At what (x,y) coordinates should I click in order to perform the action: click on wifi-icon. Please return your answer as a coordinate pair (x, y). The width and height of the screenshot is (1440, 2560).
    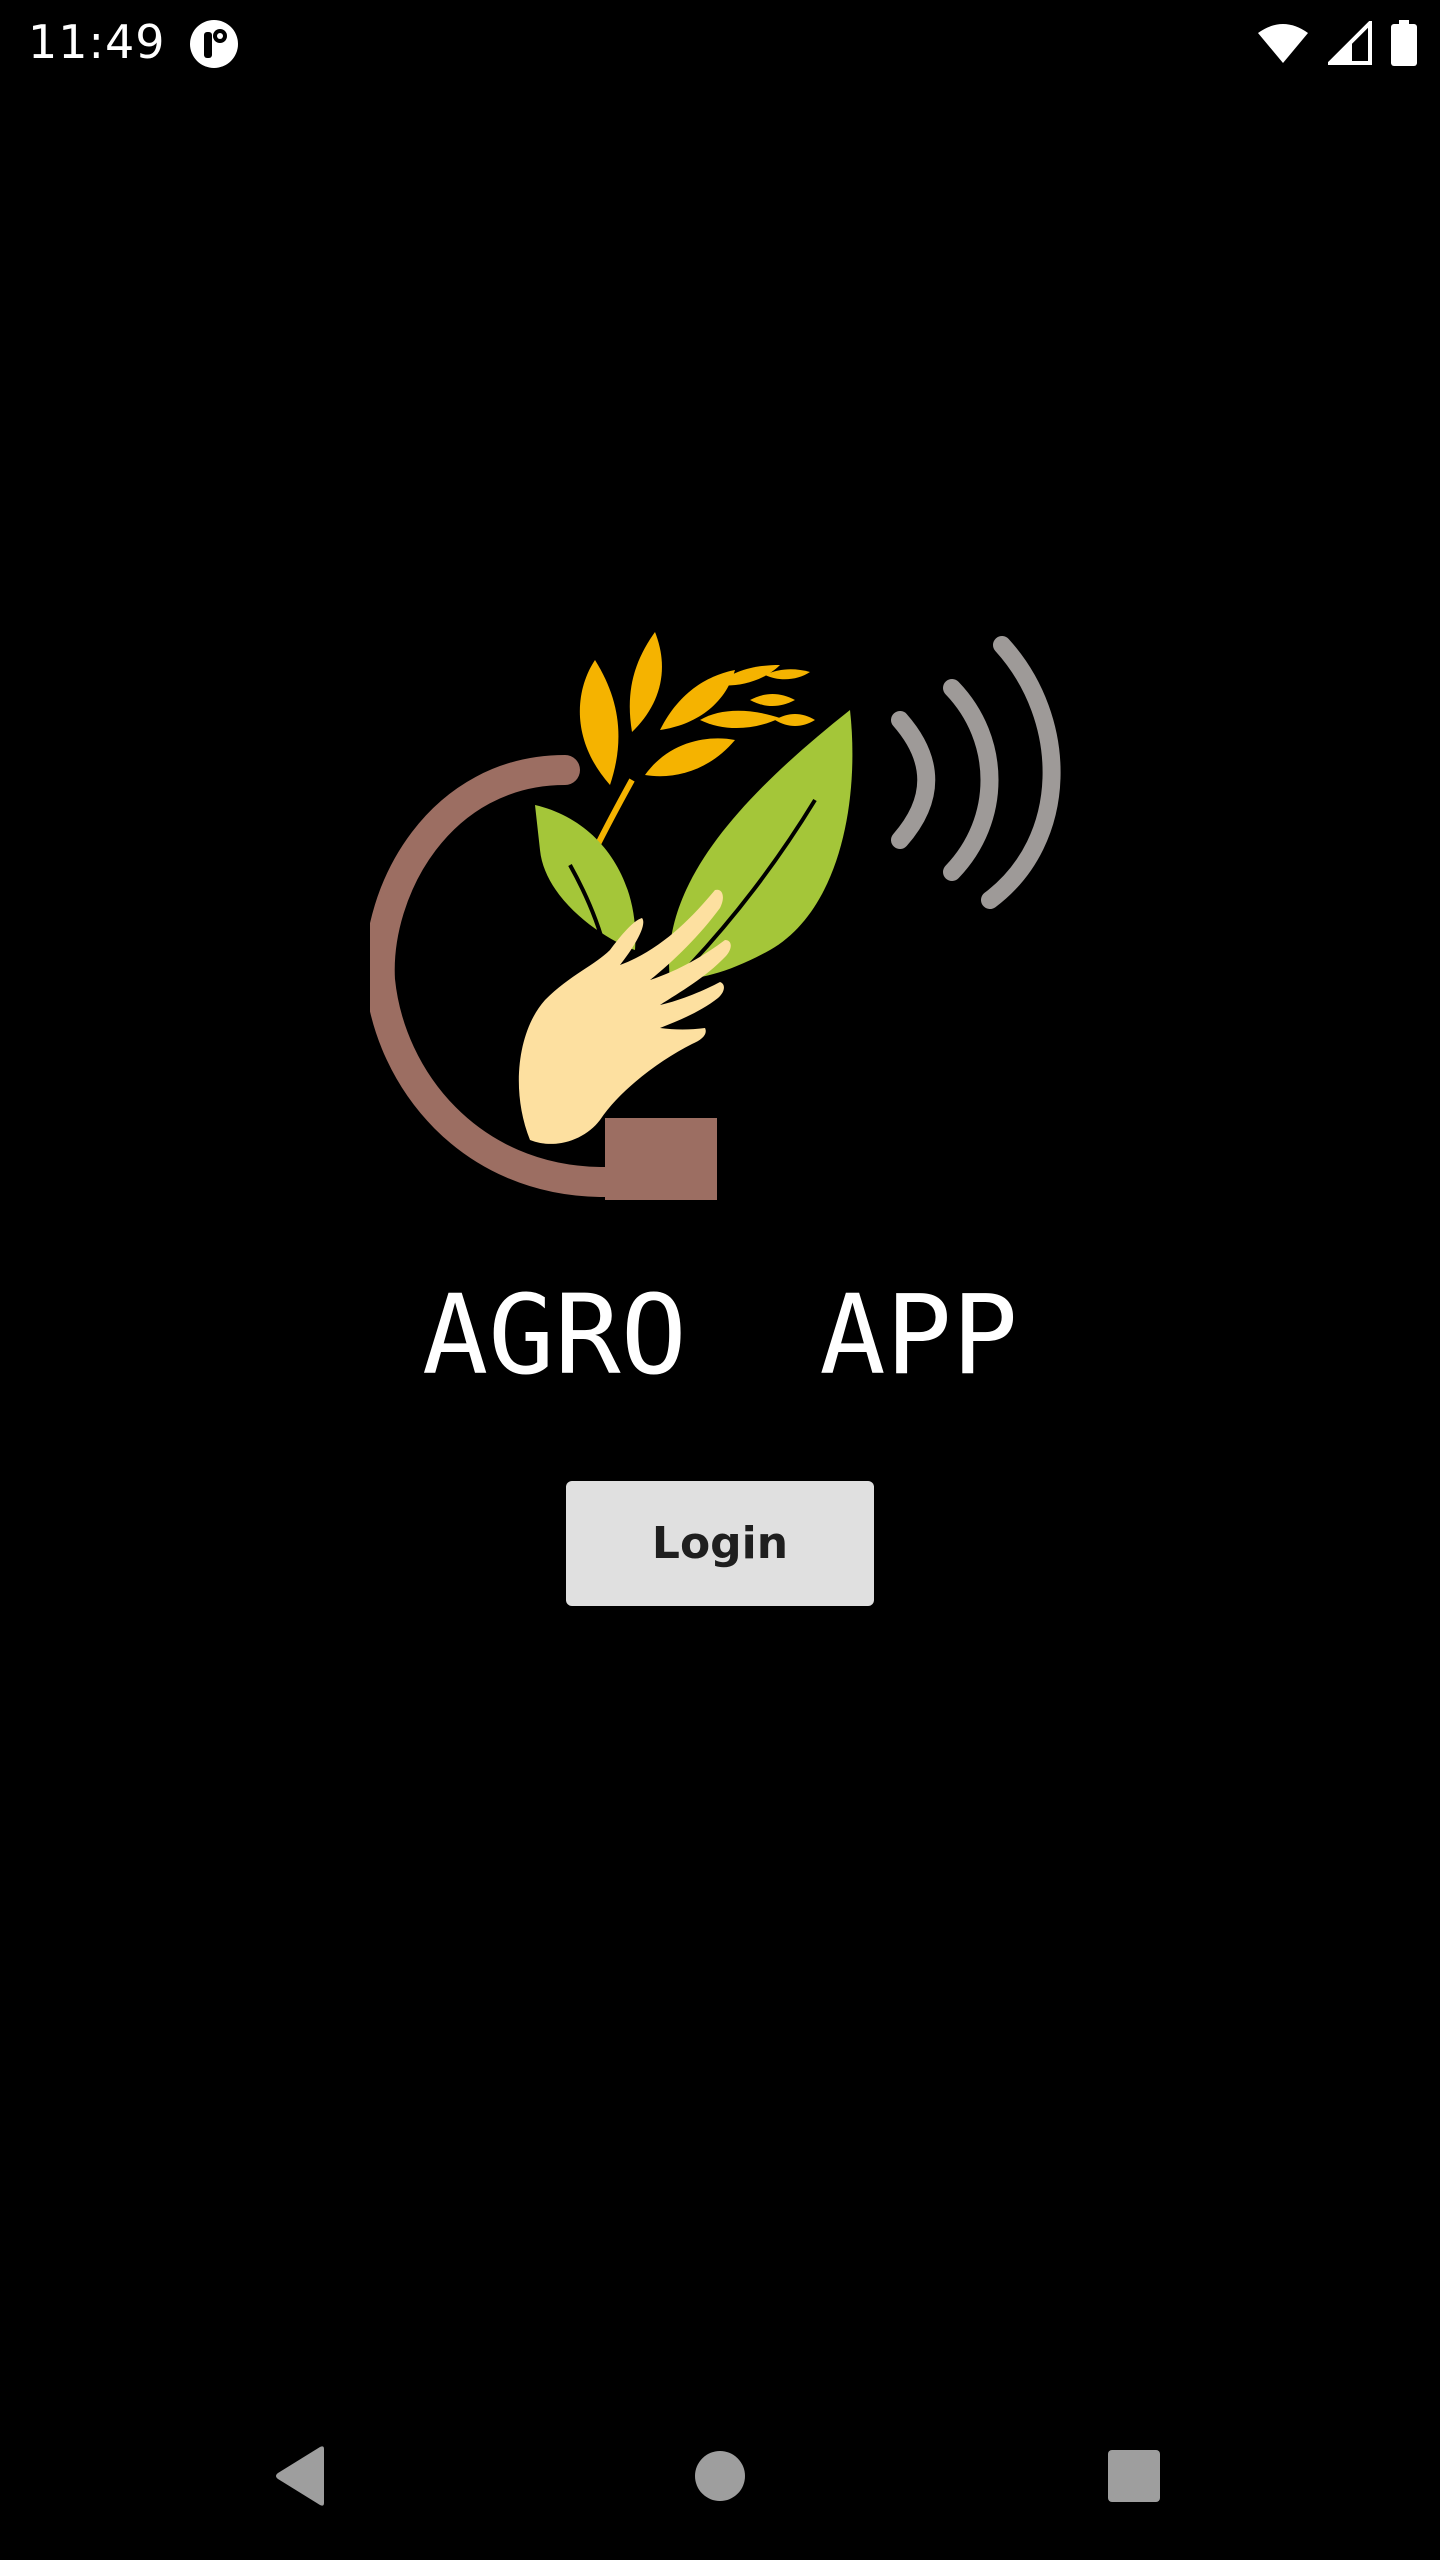
    Looking at the image, I should click on (1283, 43).